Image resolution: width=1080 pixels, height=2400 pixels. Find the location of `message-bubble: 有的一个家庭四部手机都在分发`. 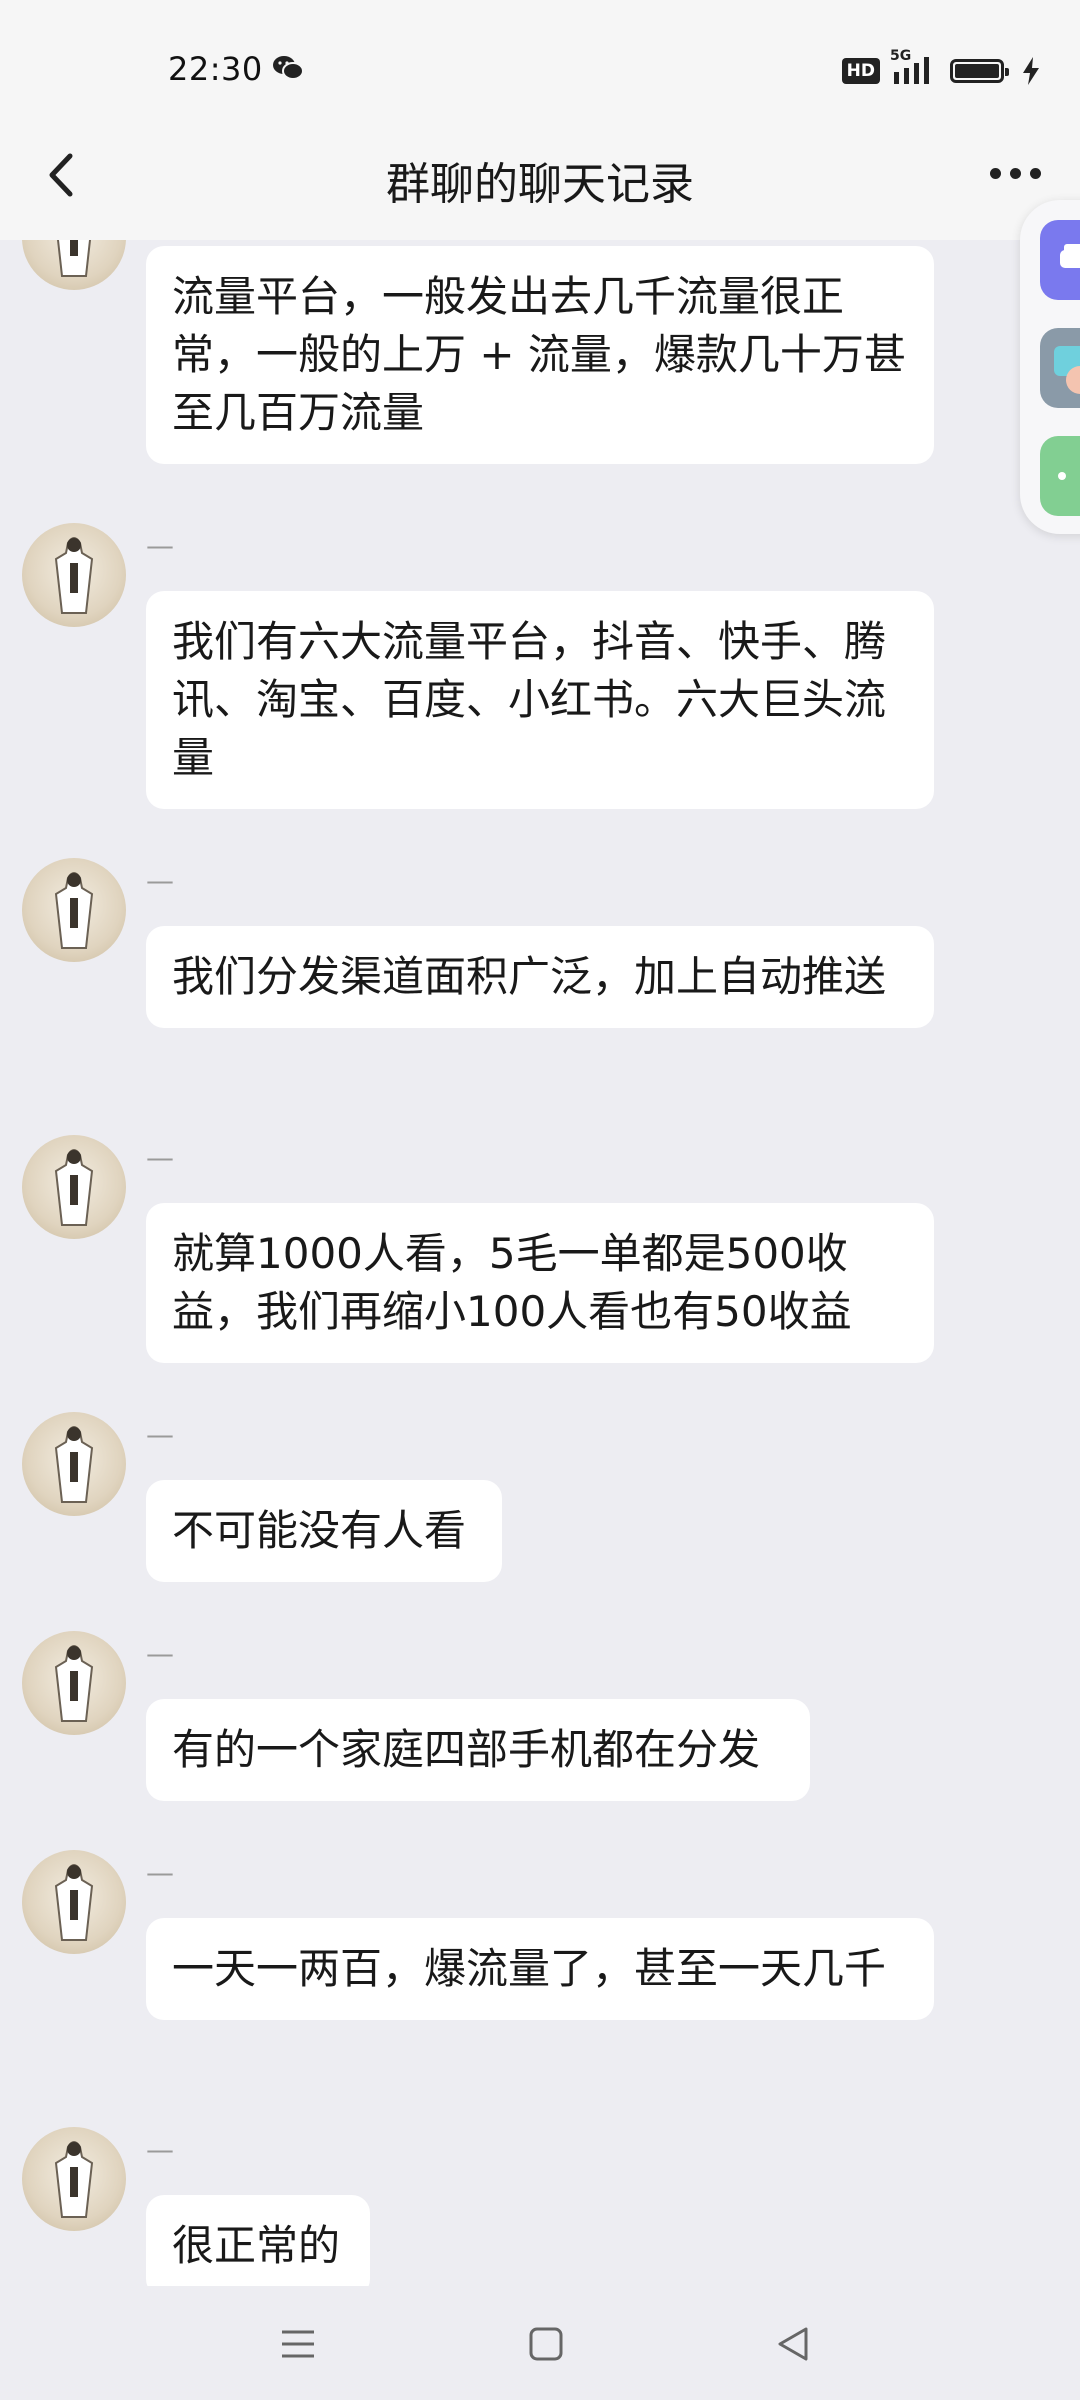

message-bubble: 有的一个家庭四部手机都在分发 is located at coordinates (478, 1750).